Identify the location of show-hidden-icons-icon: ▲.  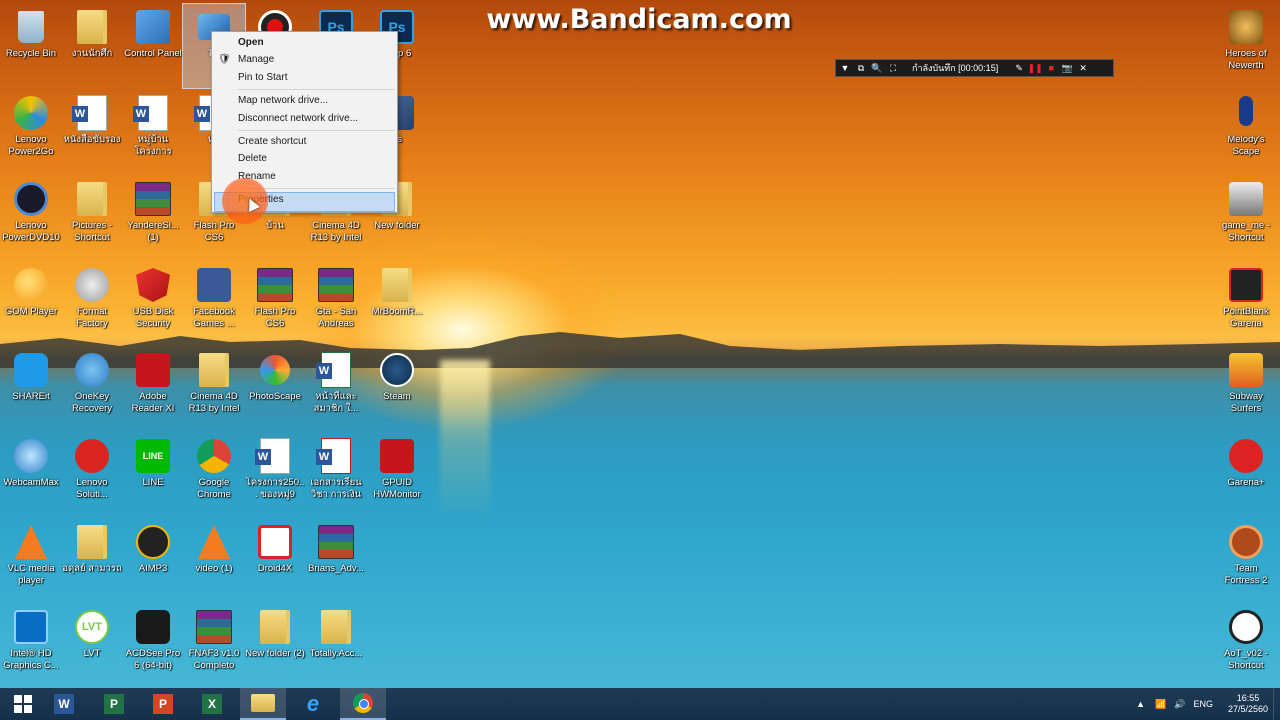
(1140, 704).